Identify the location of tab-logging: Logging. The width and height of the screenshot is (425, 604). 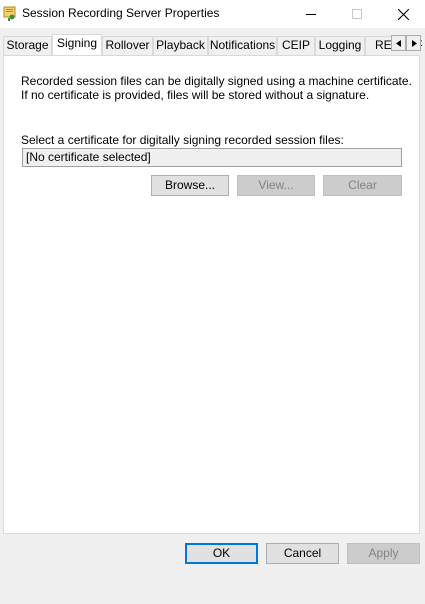
(340, 45).